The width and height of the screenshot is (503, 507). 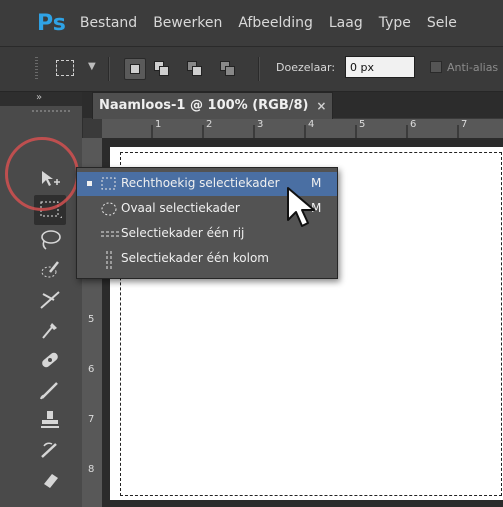 I want to click on tools-panel: », so click(x=41, y=299).